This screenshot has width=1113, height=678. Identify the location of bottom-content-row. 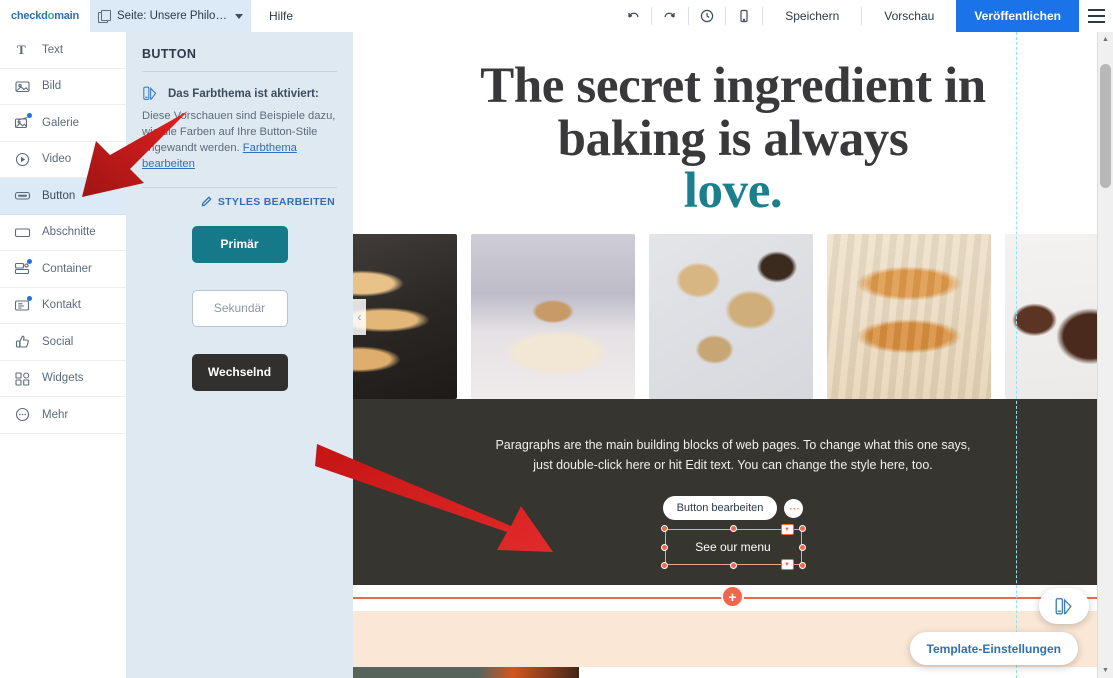
(733, 672).